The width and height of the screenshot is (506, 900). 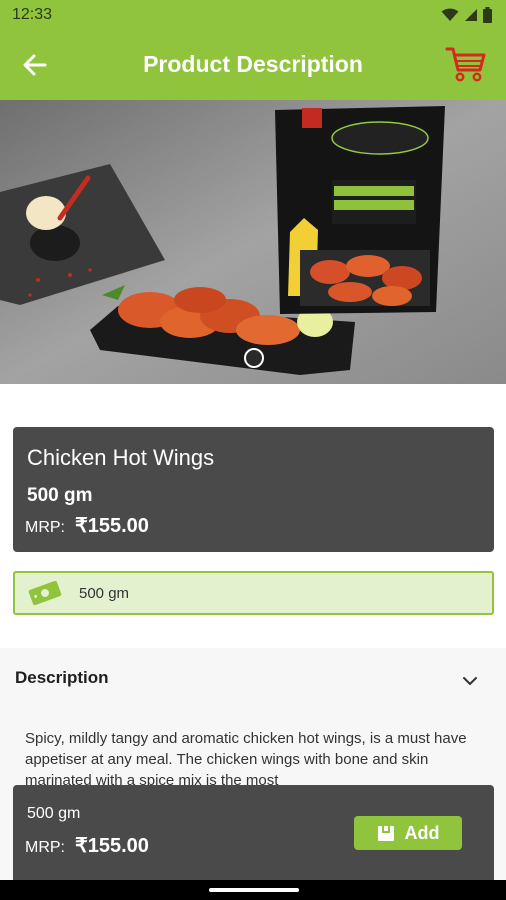 I want to click on app-bar: Product Description, so click(x=253, y=65).